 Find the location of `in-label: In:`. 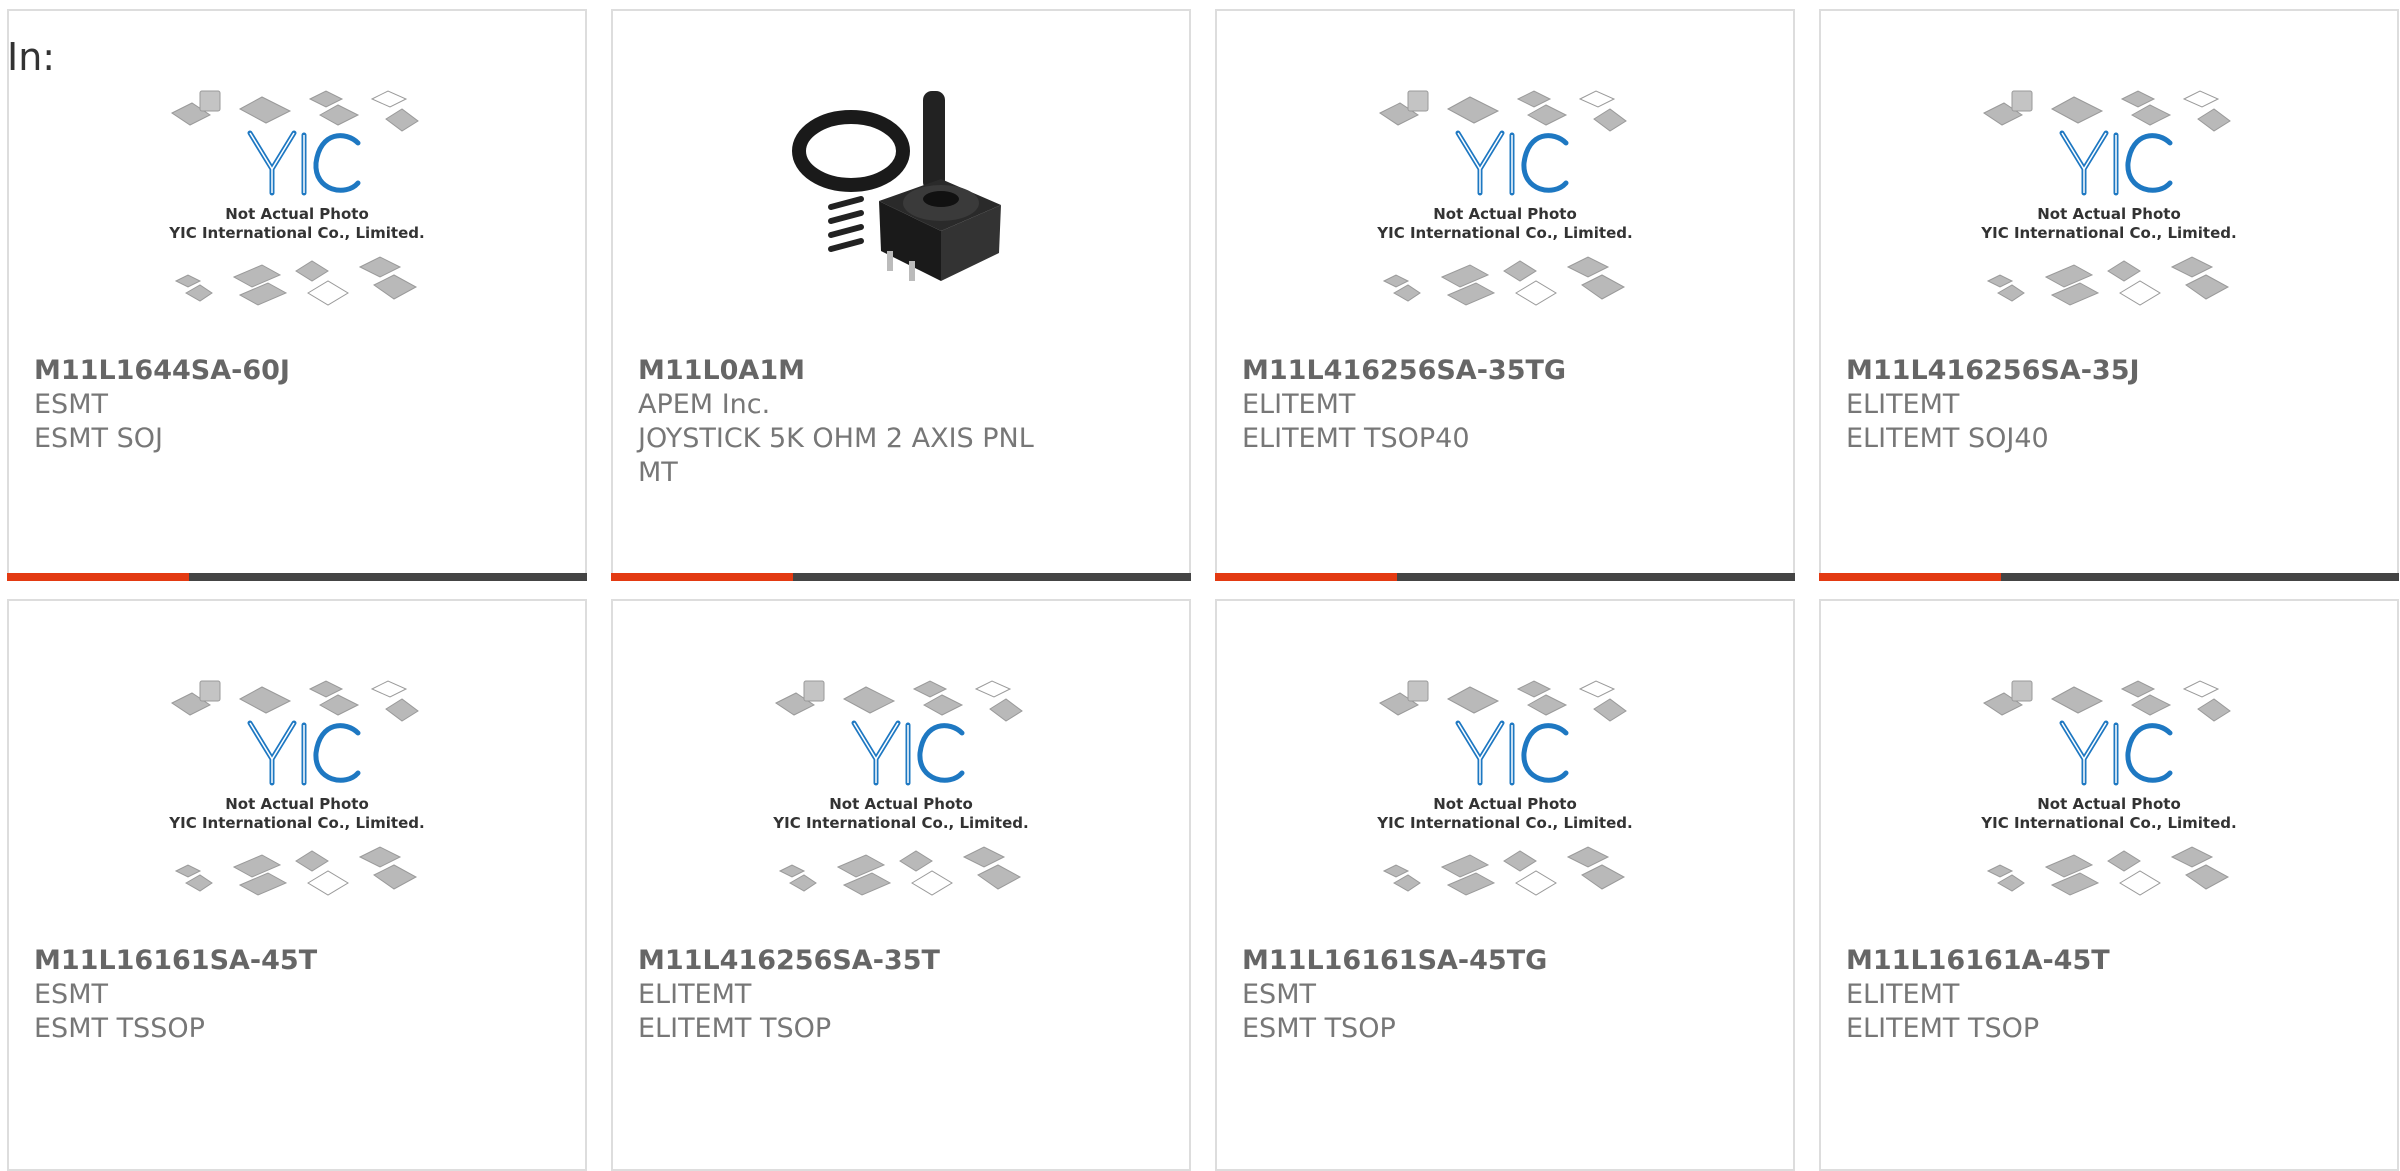

in-label: In: is located at coordinates (31, 57).